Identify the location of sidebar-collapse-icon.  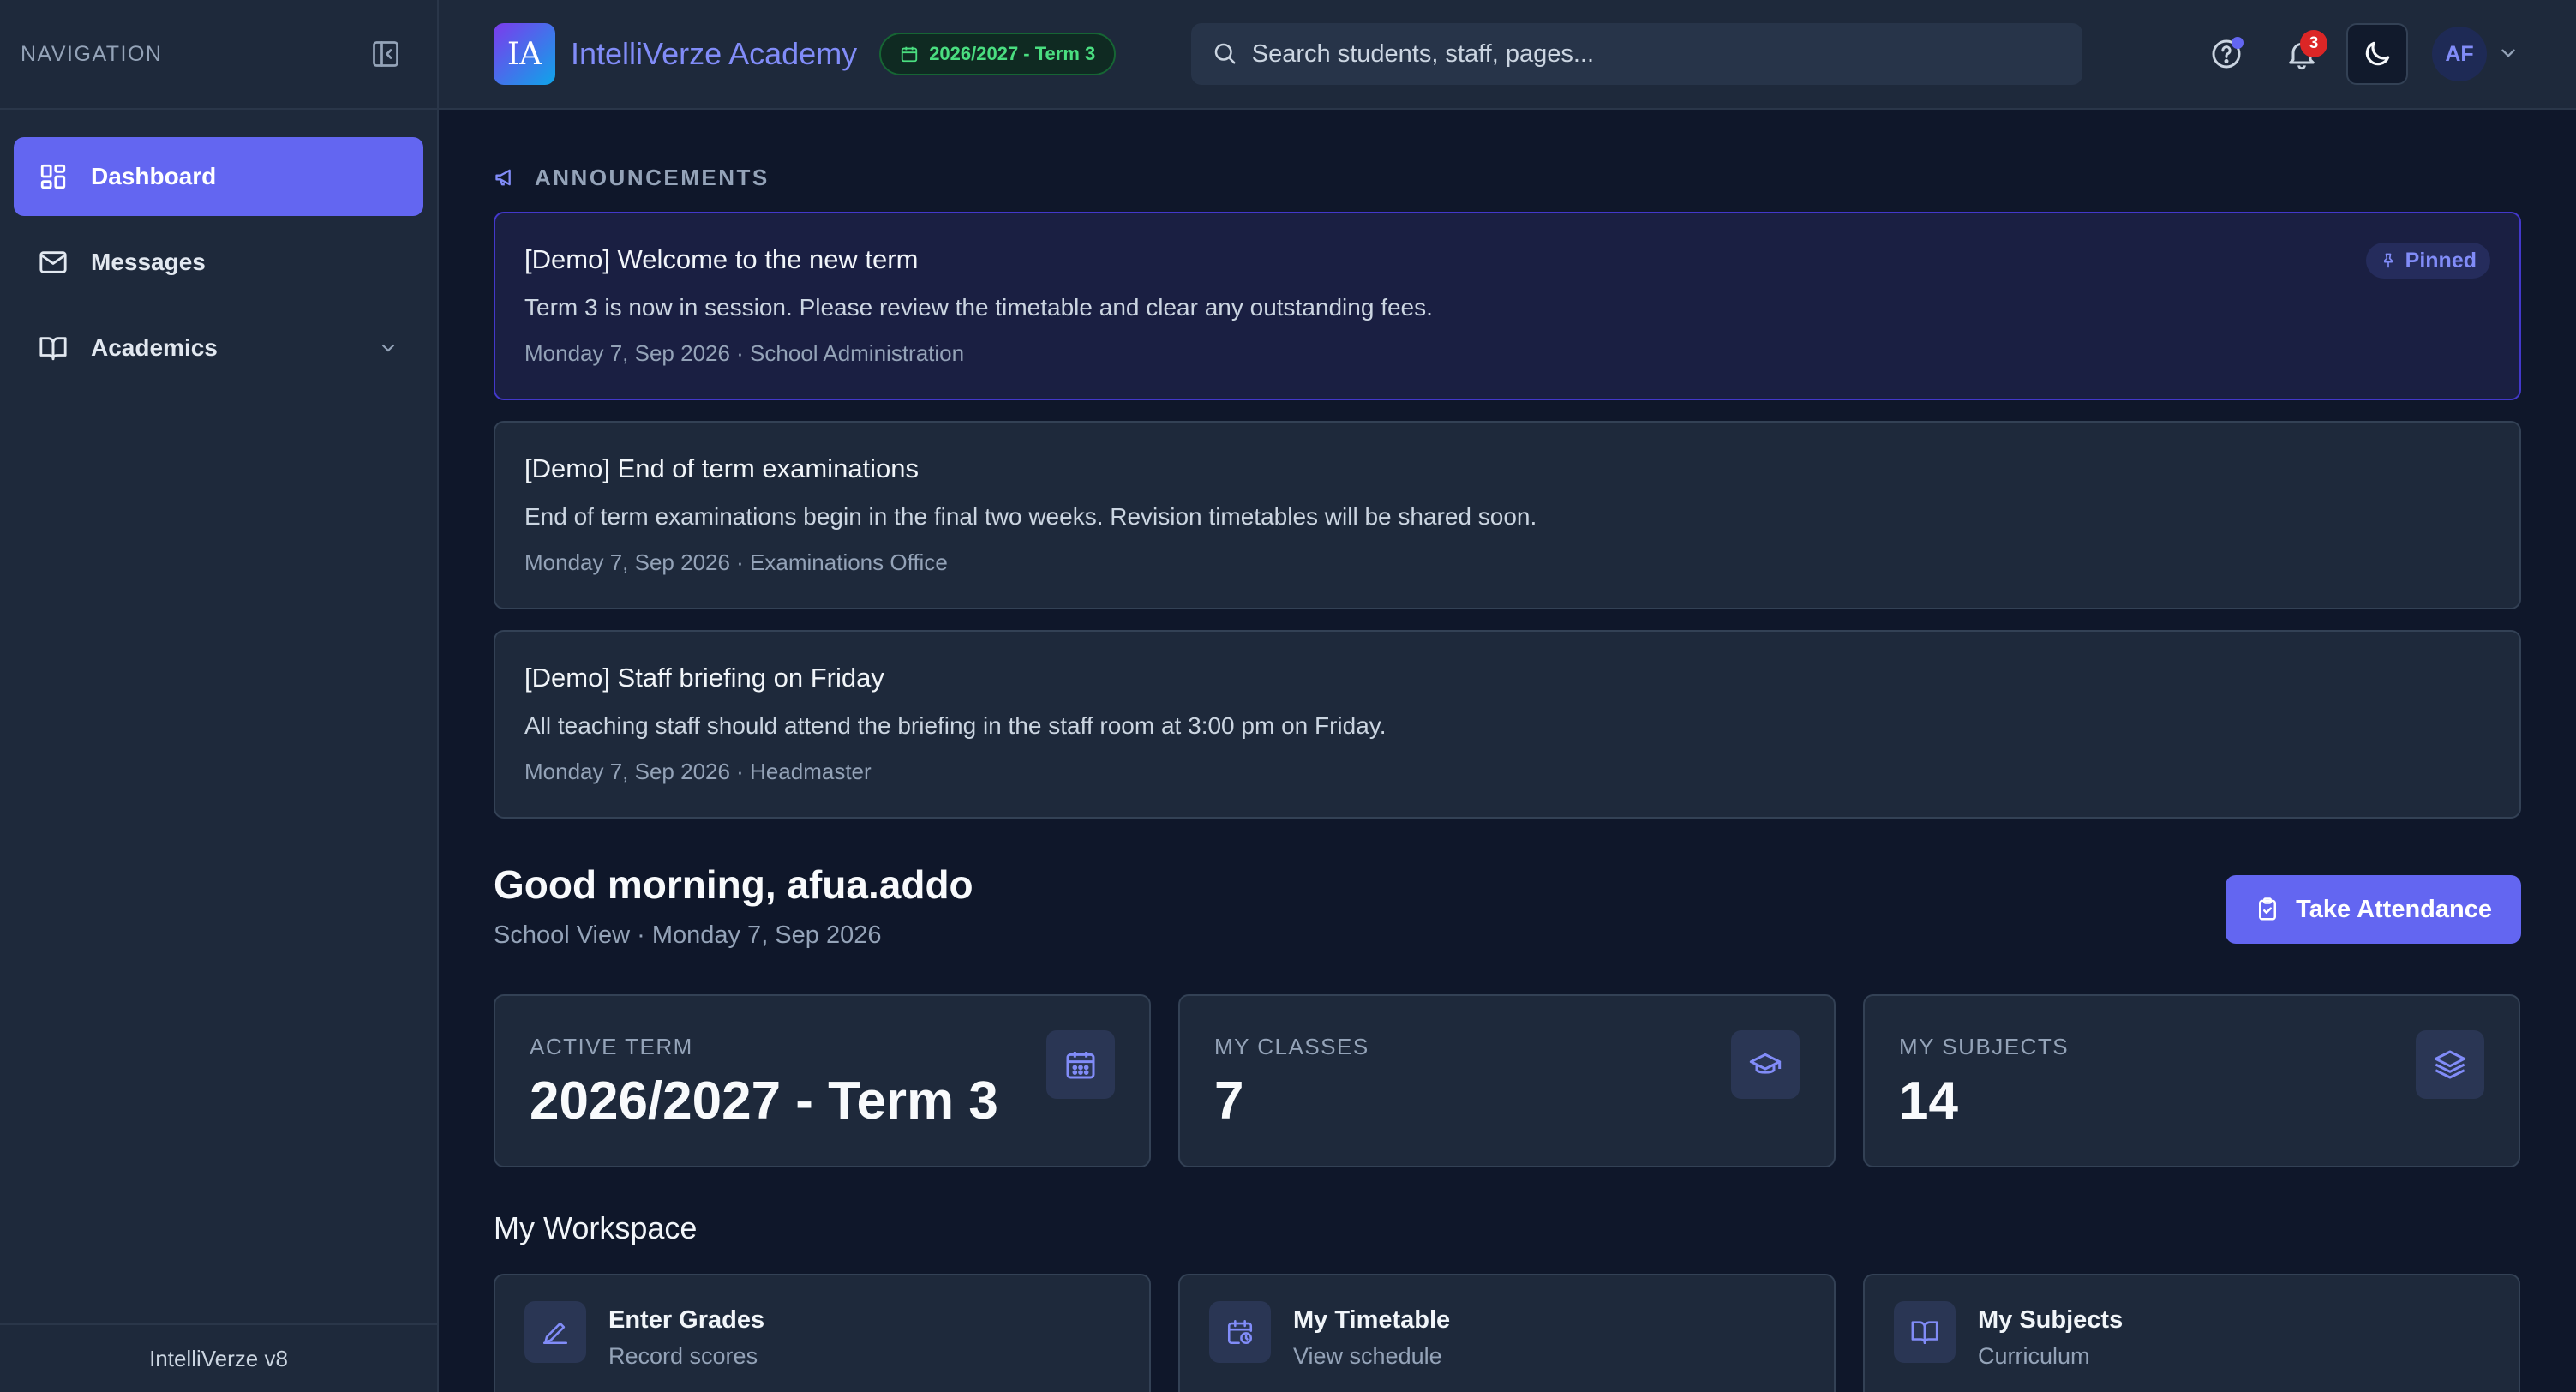
(385, 54).